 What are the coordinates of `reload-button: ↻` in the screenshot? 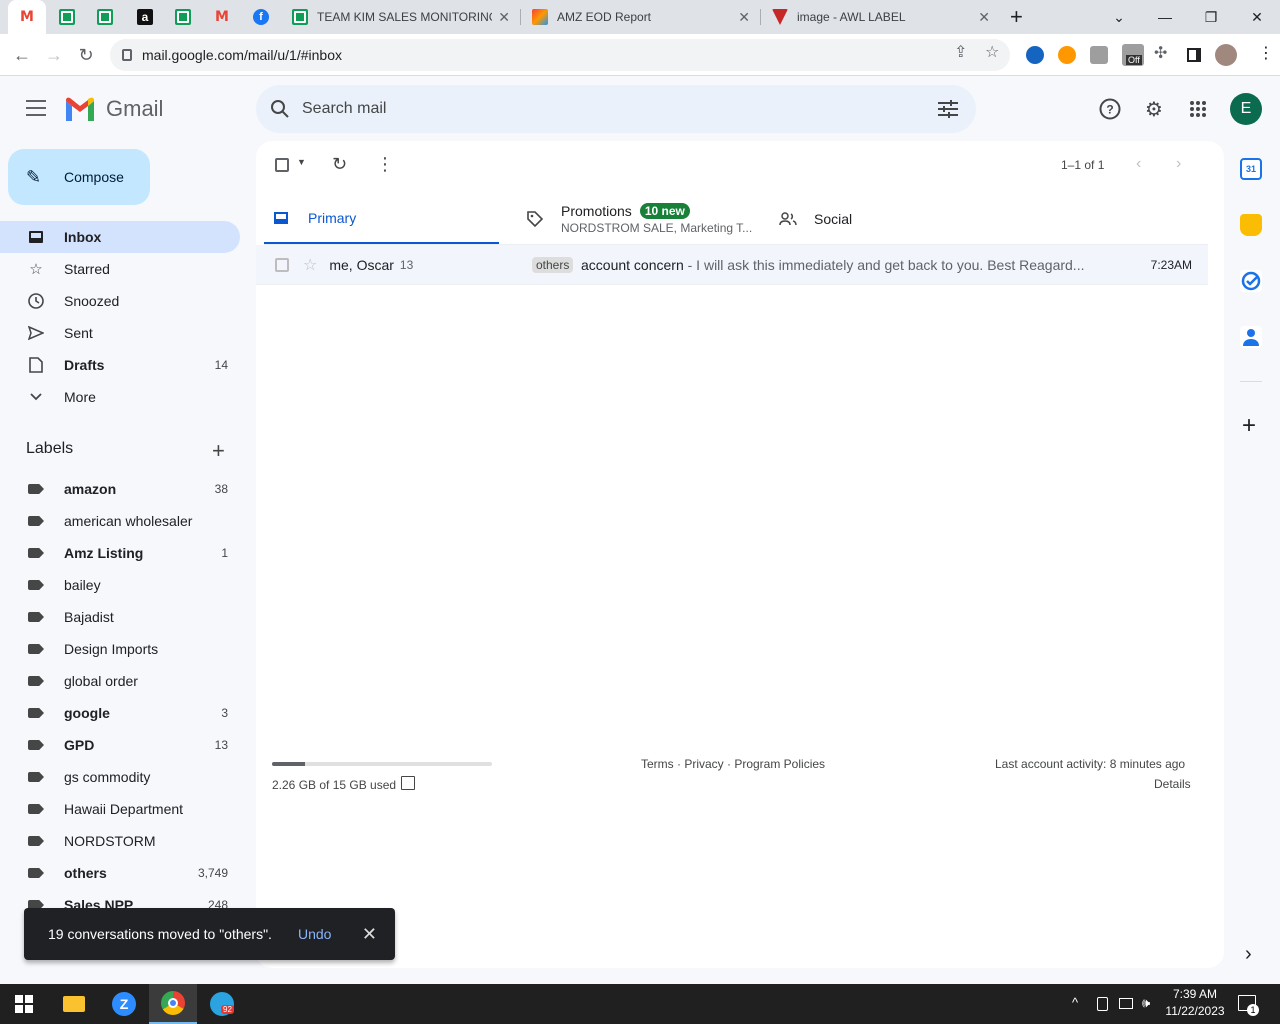 It's located at (86, 55).